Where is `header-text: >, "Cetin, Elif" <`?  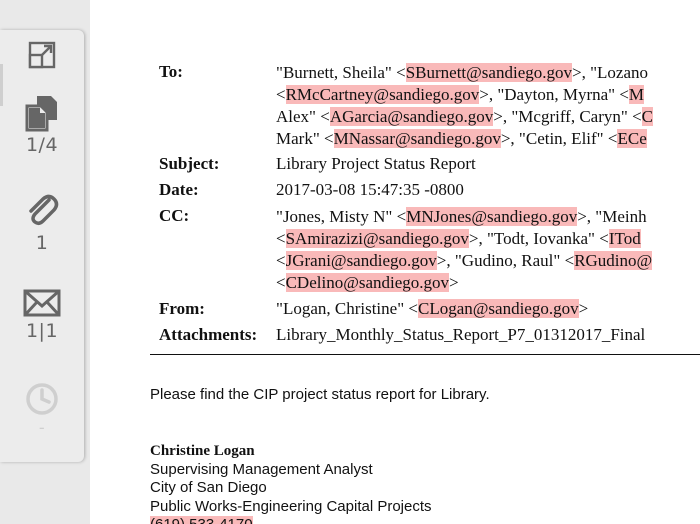
header-text: >, "Cetin, Elif" < is located at coordinates (559, 138).